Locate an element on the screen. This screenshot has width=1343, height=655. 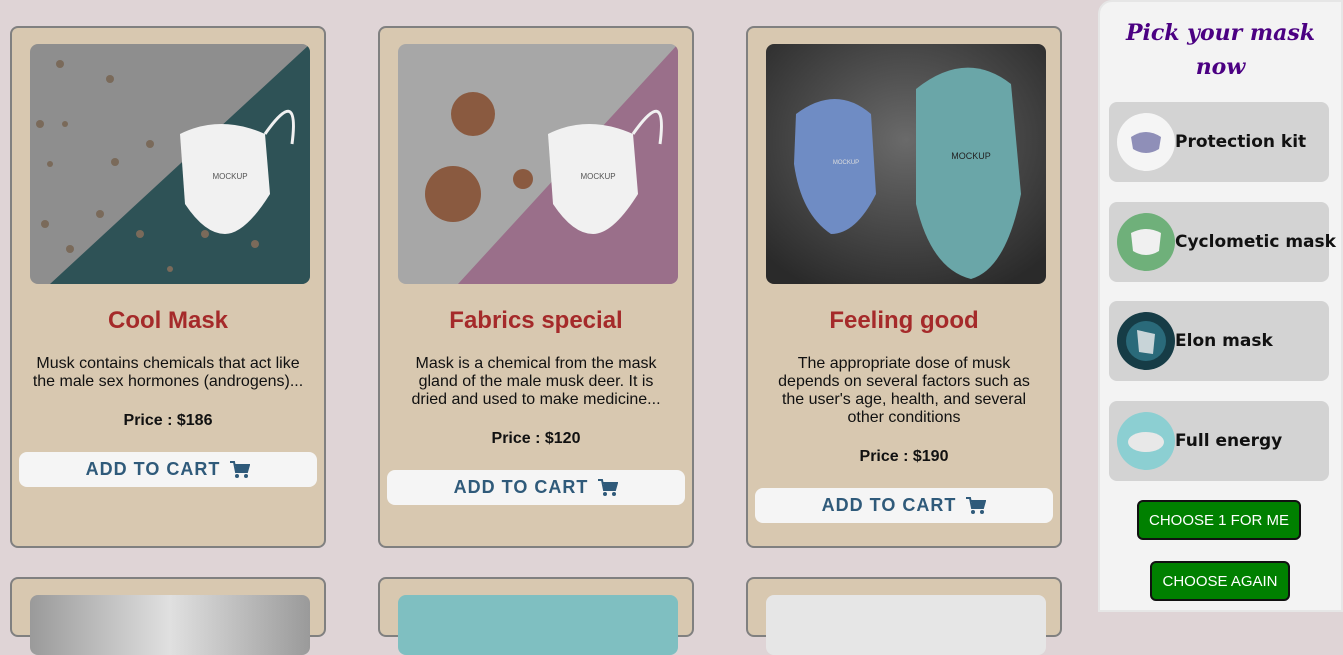
option-label: Cyclometic mask is located at coordinates (1255, 242).